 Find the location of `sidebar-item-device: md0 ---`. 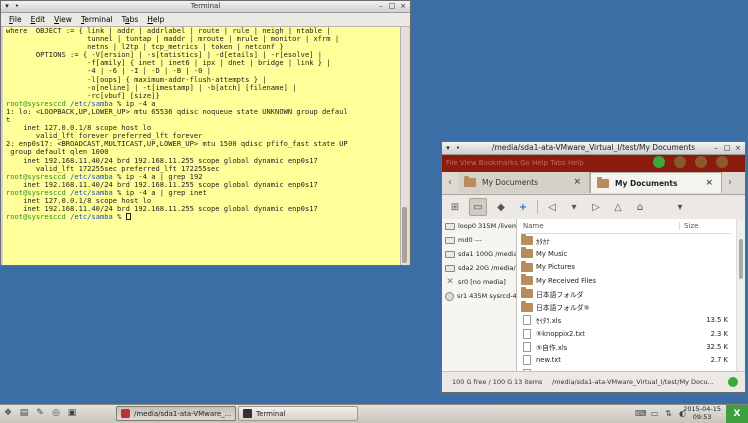

sidebar-item-device: md0 --- is located at coordinates (479, 240).